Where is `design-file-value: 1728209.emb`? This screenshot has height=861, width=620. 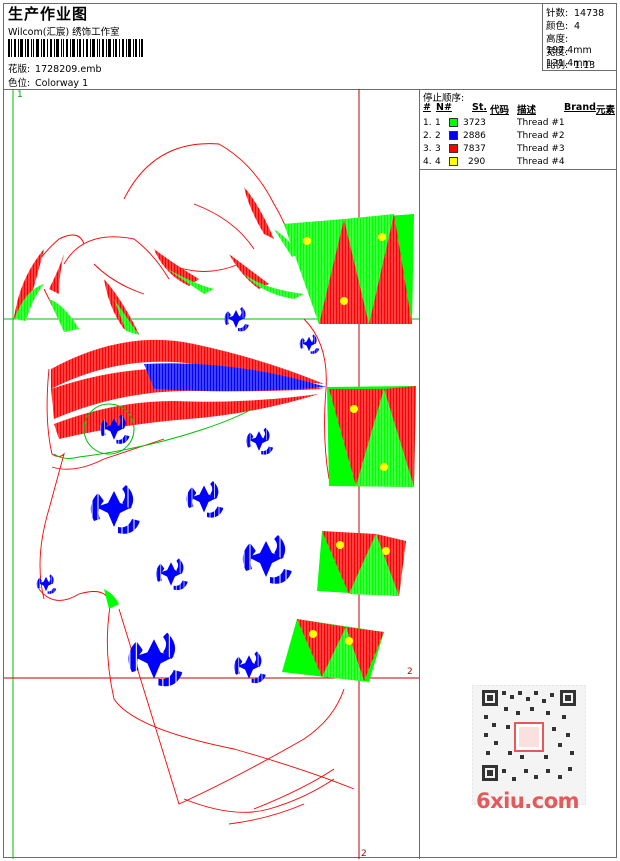
design-file-value: 1728209.emb is located at coordinates (68, 69).